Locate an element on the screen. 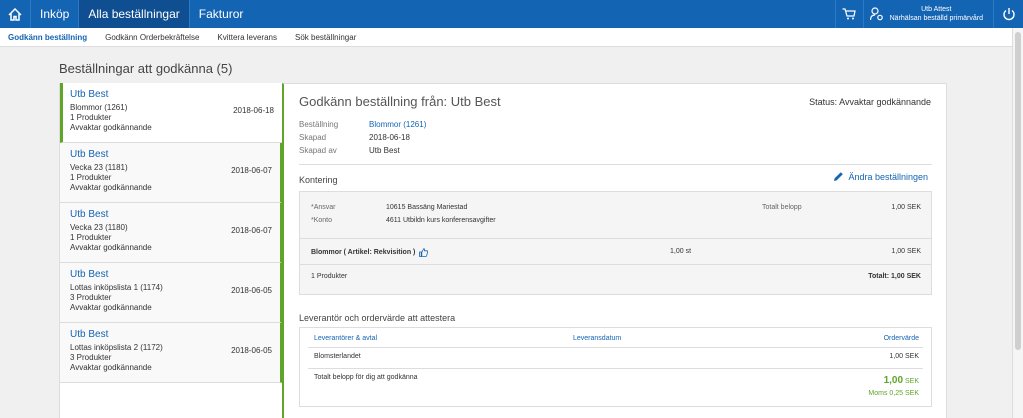  cart-button is located at coordinates (848, 14).